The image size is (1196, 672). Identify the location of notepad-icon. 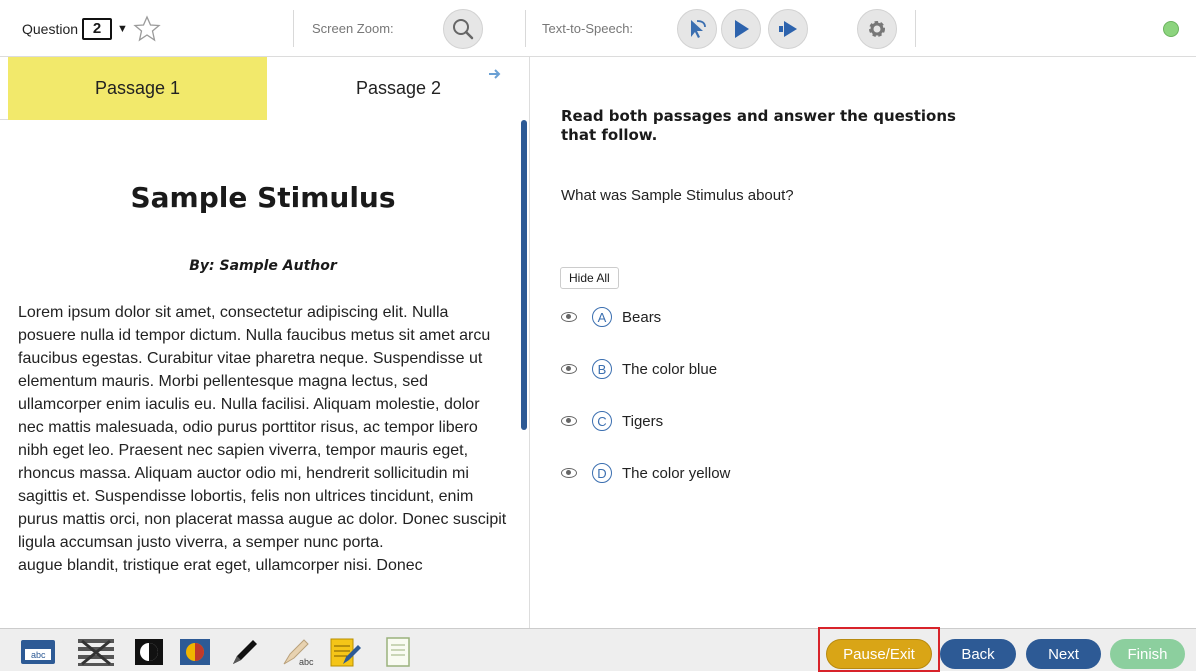
(346, 652).